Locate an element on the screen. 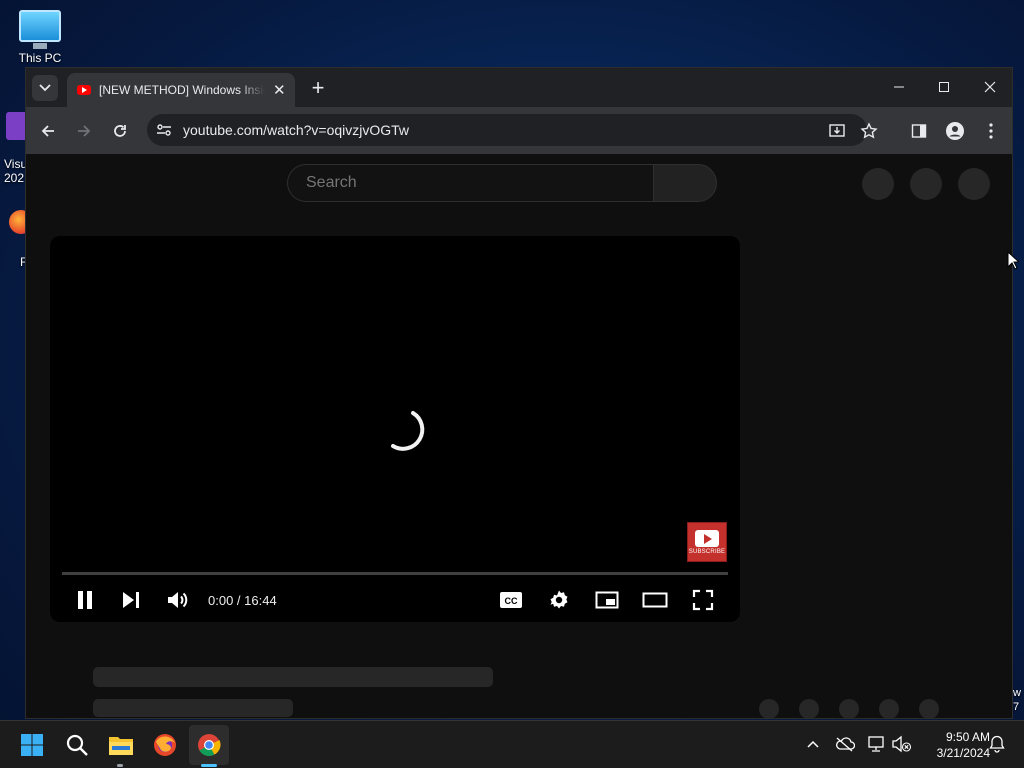 The height and width of the screenshot is (768, 1024). clock-date: 3/21/2024 is located at coordinates (963, 753).